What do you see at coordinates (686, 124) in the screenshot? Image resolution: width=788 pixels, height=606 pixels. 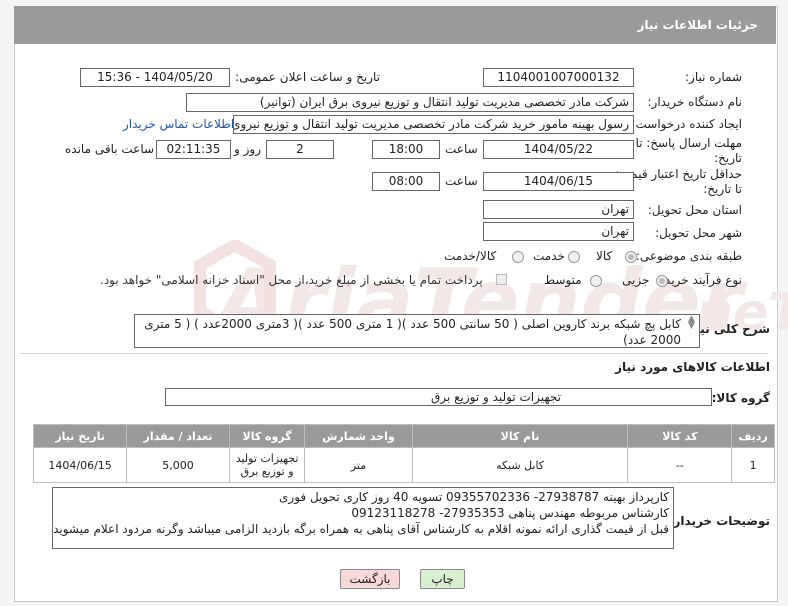 I see `requester-label: ایجاد کننده درخواست:` at bounding box center [686, 124].